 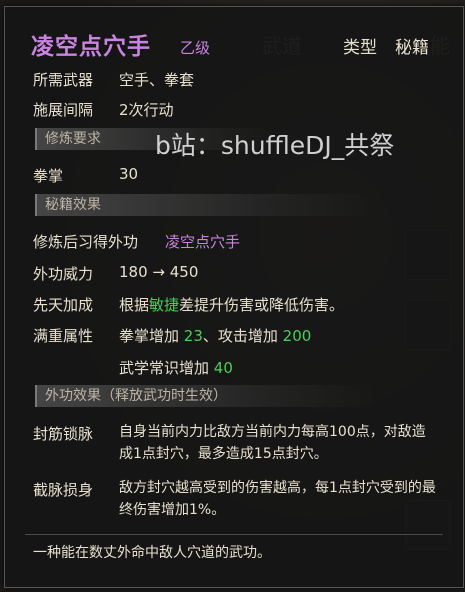 I want to click on full-line1-pre: 拳掌增加, so click(x=151, y=336).